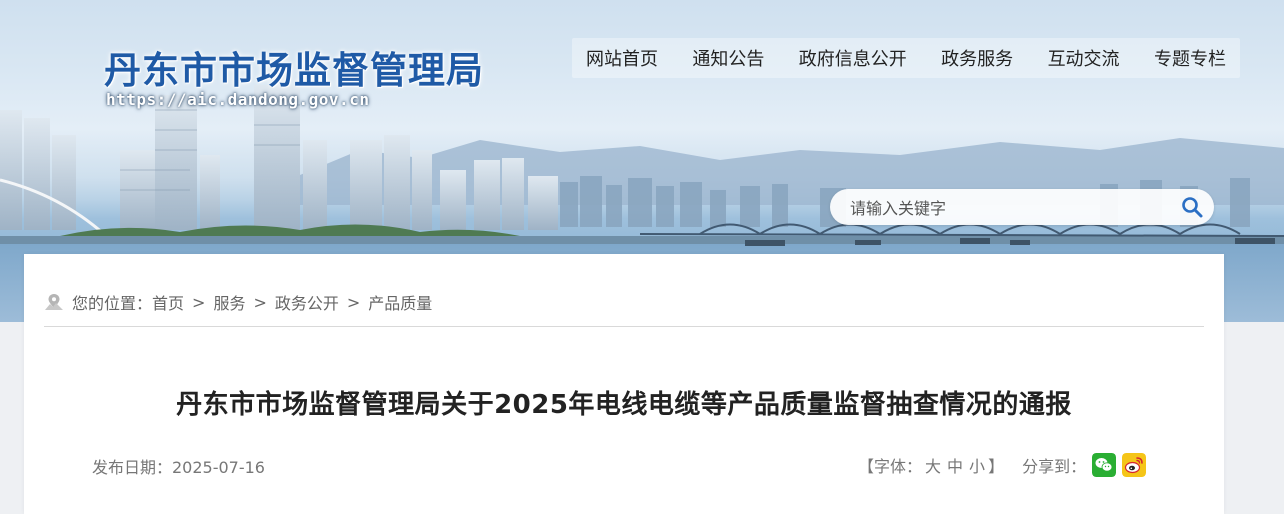 The image size is (1284, 514). Describe the element at coordinates (229, 302) in the screenshot. I see `breadcrumb-services: 服务` at that location.